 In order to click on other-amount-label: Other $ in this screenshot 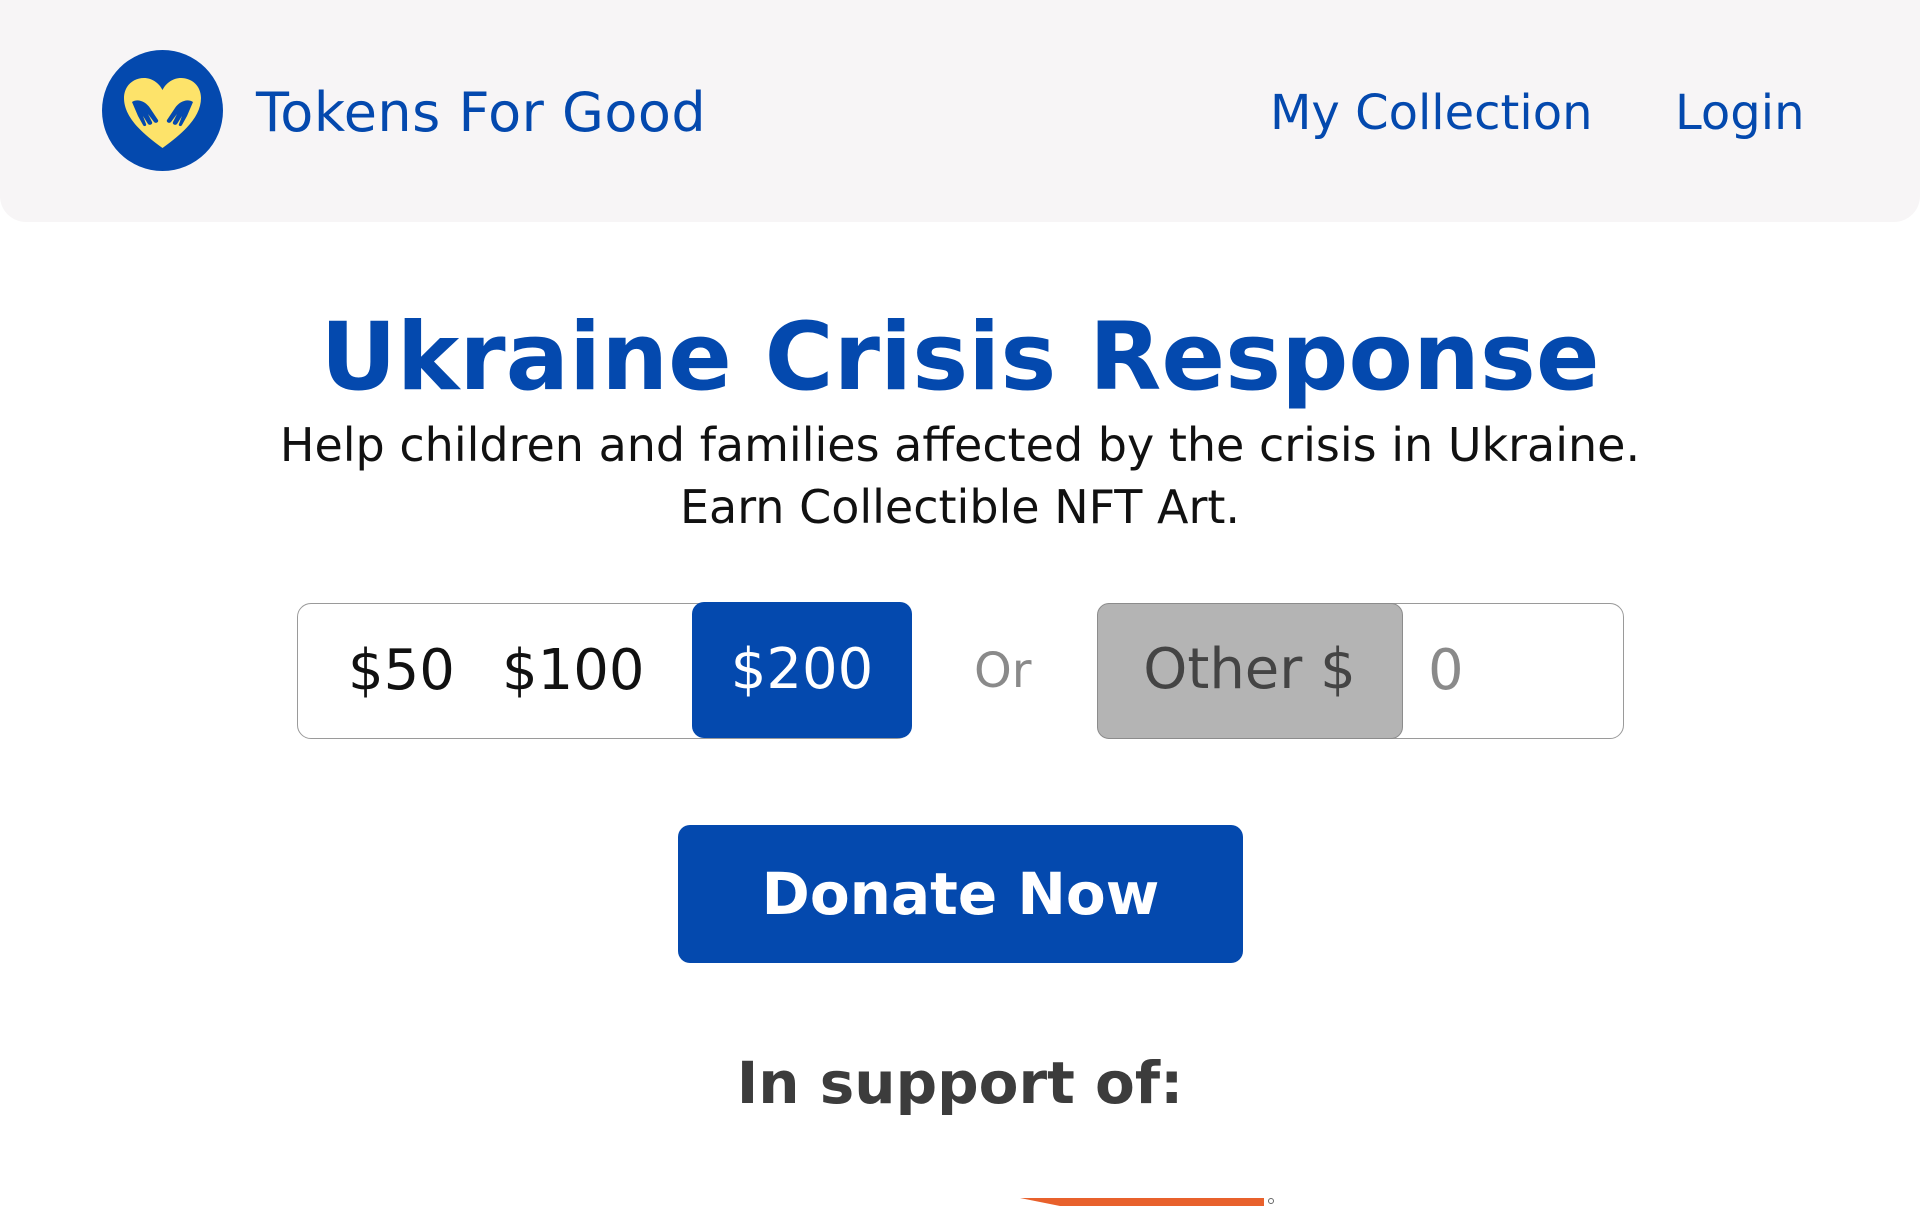, I will do `click(1249, 670)`.